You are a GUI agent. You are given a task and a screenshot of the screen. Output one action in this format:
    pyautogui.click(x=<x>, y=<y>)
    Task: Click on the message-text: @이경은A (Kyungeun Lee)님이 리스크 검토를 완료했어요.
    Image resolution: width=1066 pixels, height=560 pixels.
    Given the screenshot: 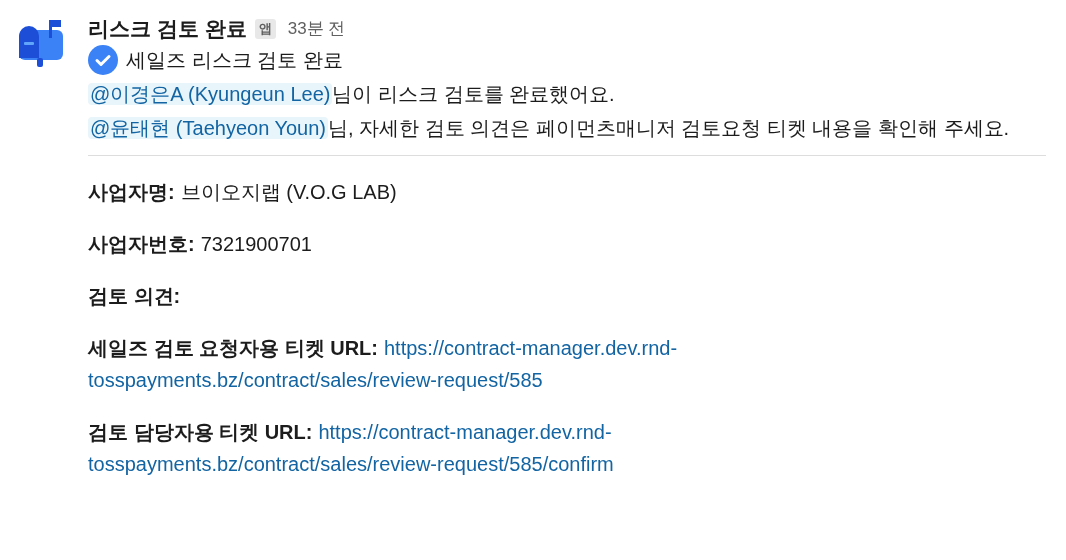 What is the action you would take?
    pyautogui.click(x=352, y=94)
    